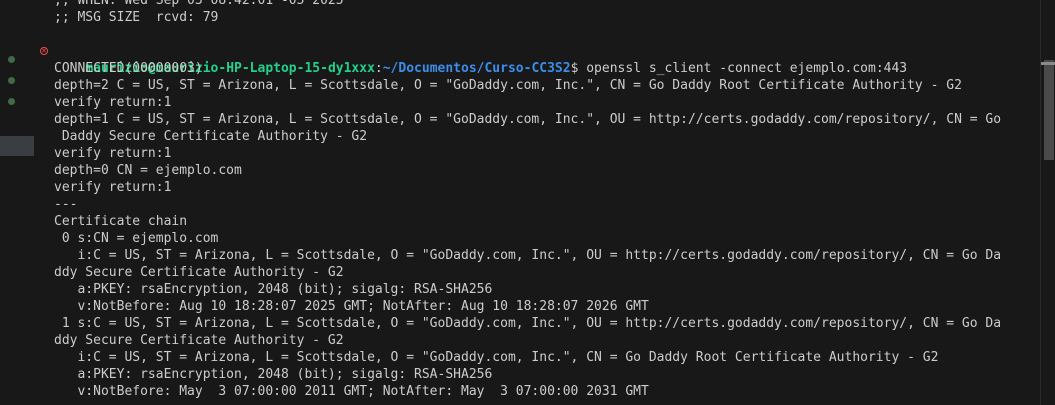 The height and width of the screenshot is (405, 1055). What do you see at coordinates (1048, 63) in the screenshot?
I see `scrollbar-position-marker` at bounding box center [1048, 63].